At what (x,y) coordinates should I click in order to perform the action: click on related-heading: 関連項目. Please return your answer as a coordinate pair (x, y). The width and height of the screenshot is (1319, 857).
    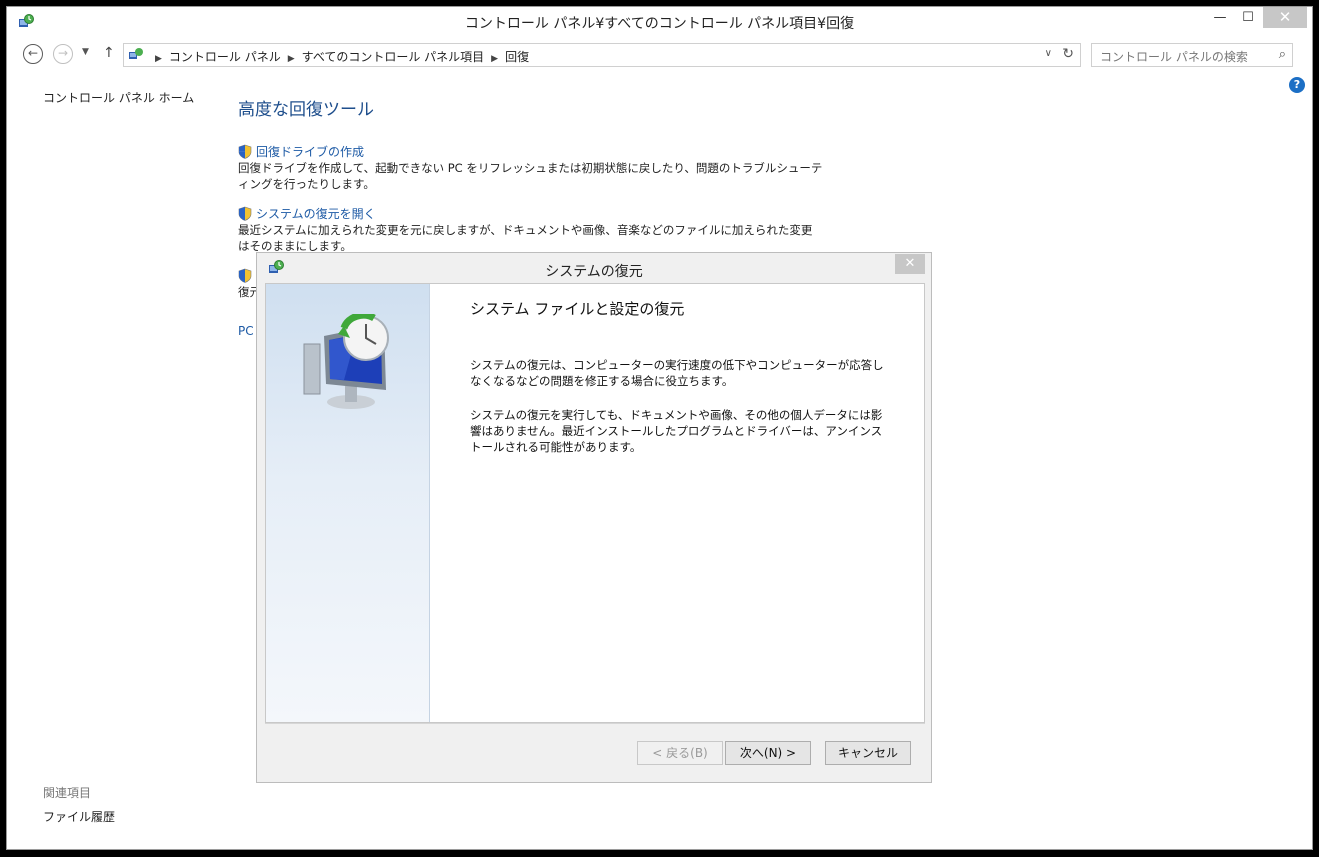
    Looking at the image, I should click on (67, 793).